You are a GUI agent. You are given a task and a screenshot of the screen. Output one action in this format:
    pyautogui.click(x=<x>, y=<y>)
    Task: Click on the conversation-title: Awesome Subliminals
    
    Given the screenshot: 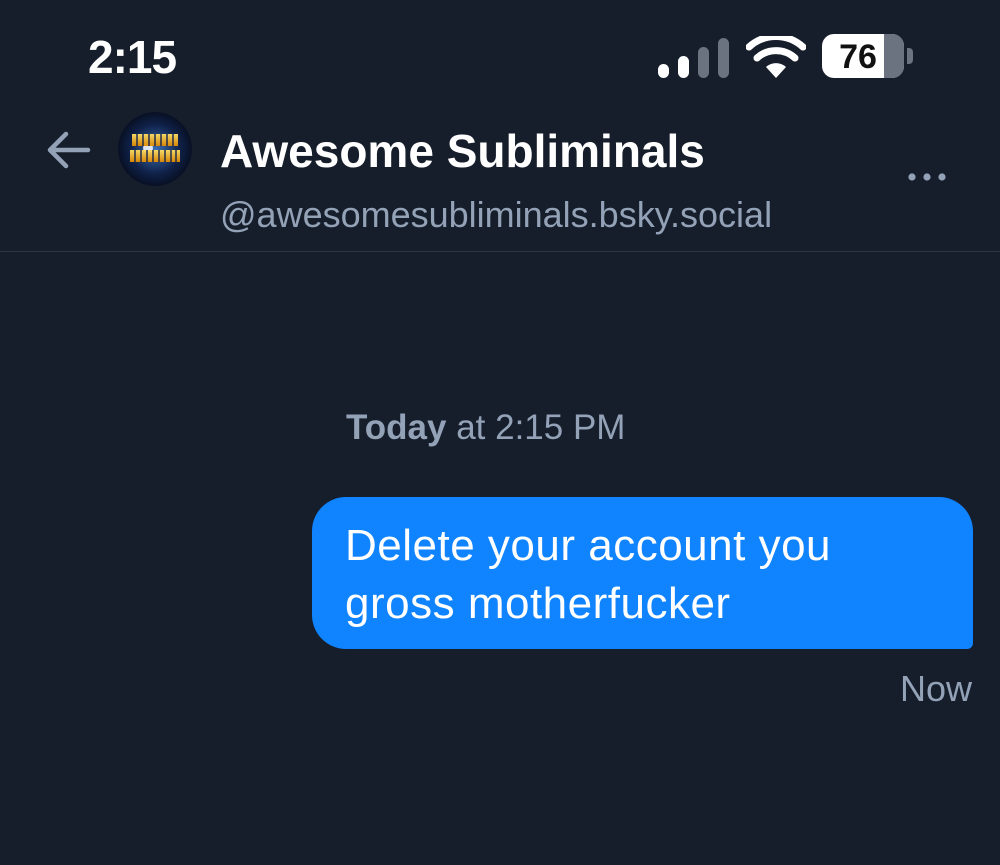 What is the action you would take?
    pyautogui.click(x=462, y=151)
    